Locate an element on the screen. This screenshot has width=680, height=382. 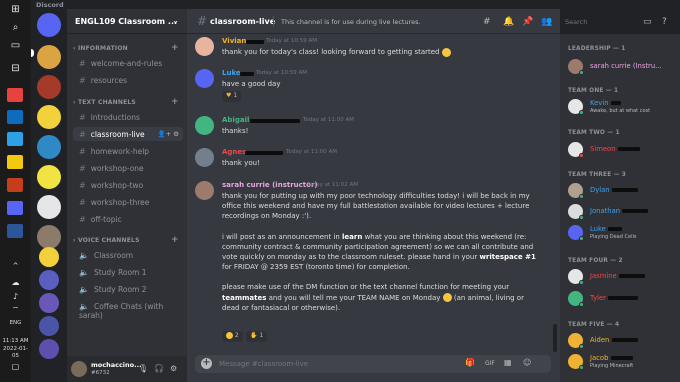
voice-channel-coffee-chats: 🔈 Coffee Chats (with sarah) is located at coordinates (128, 309).